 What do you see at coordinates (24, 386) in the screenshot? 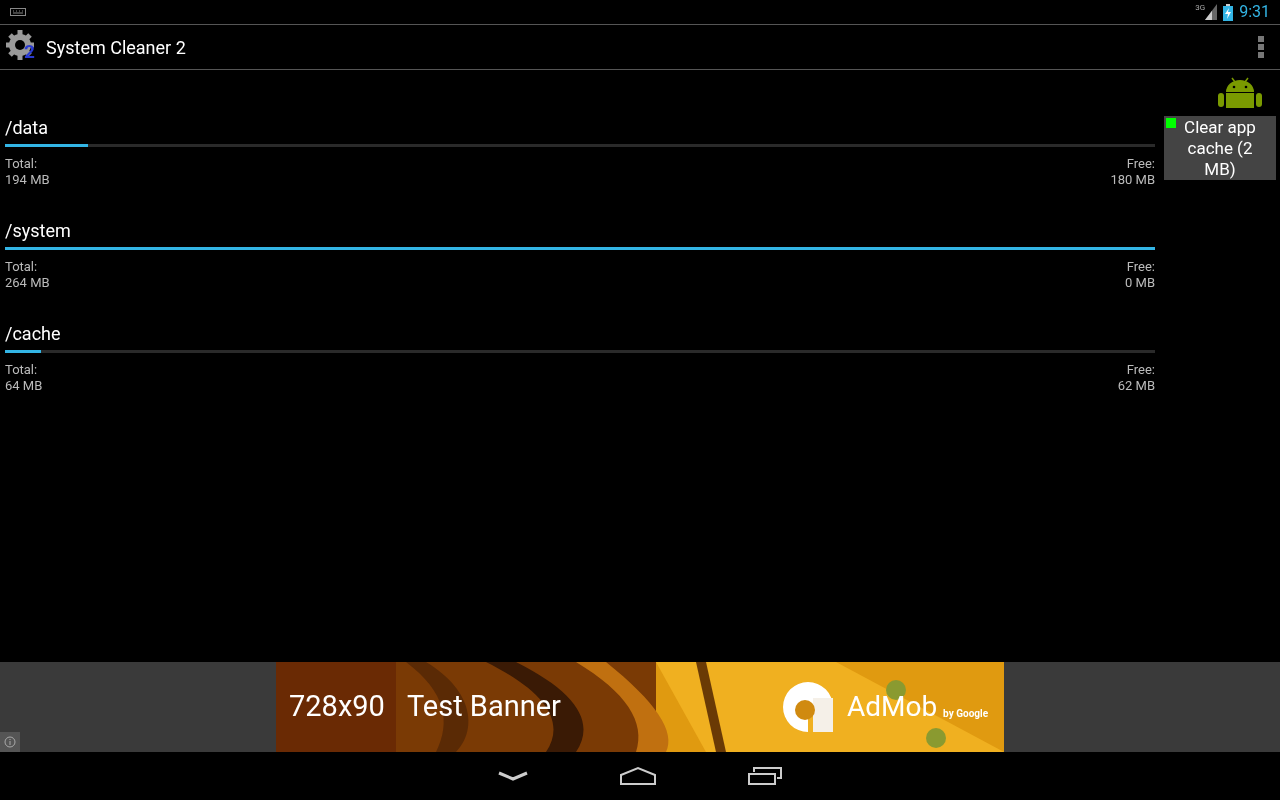
I see `total-value: 64 MB` at bounding box center [24, 386].